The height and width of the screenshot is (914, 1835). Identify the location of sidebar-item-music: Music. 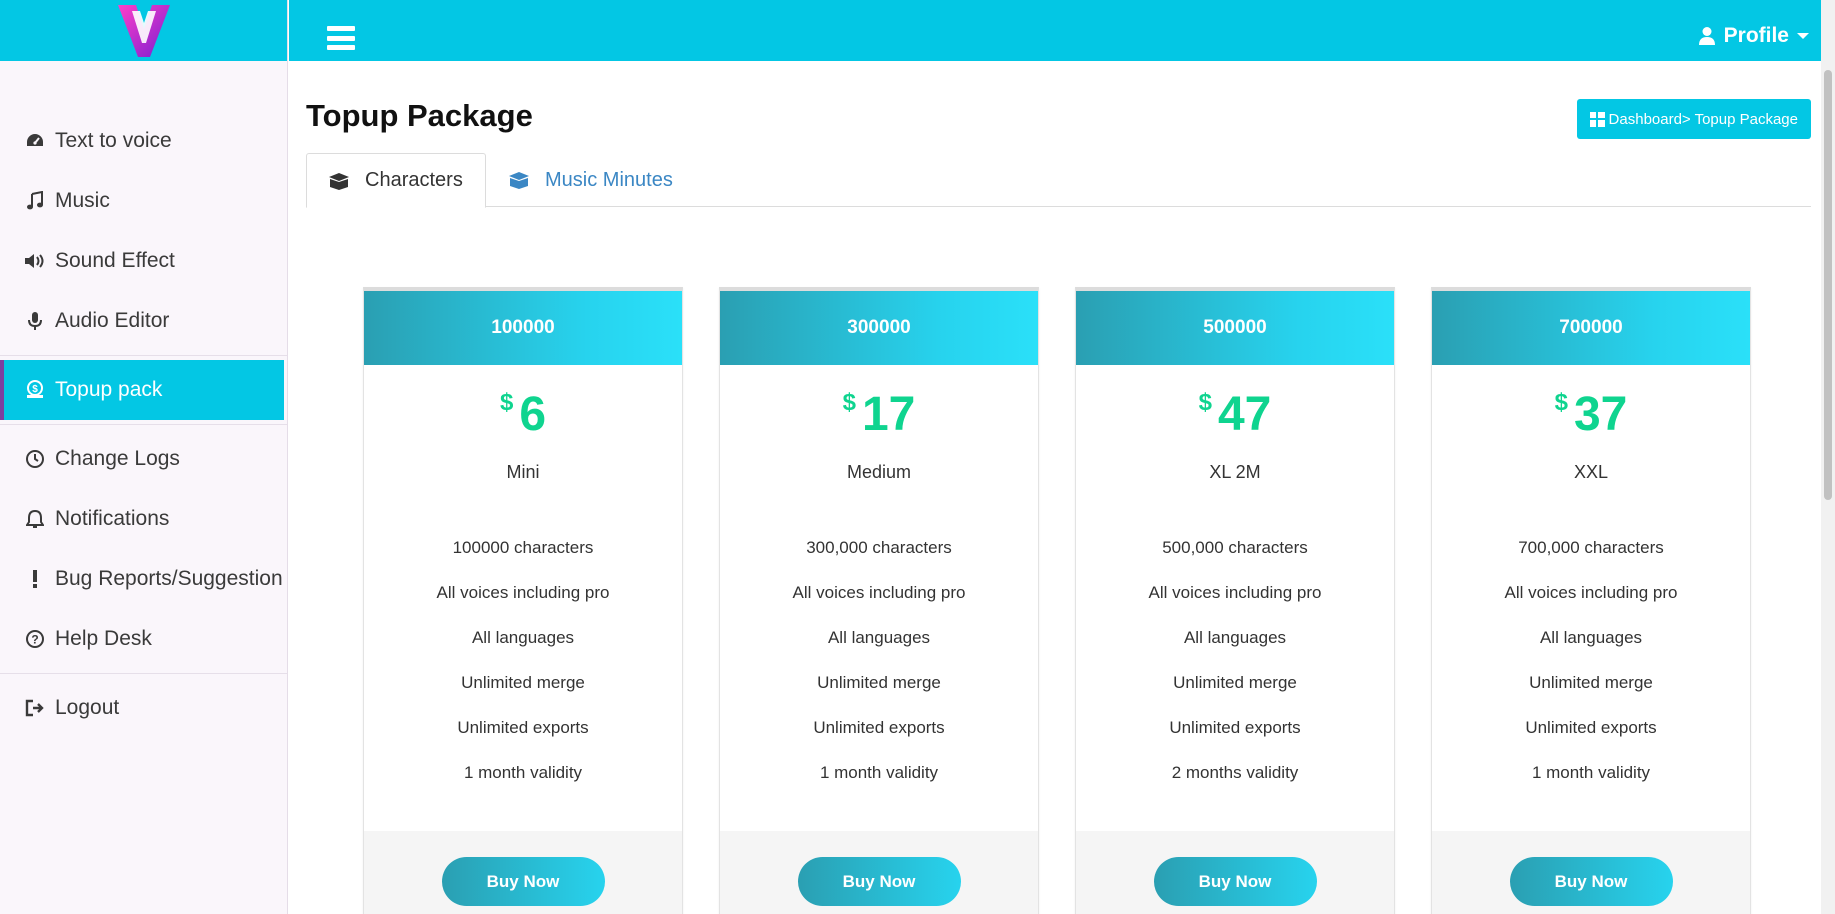
(143, 201).